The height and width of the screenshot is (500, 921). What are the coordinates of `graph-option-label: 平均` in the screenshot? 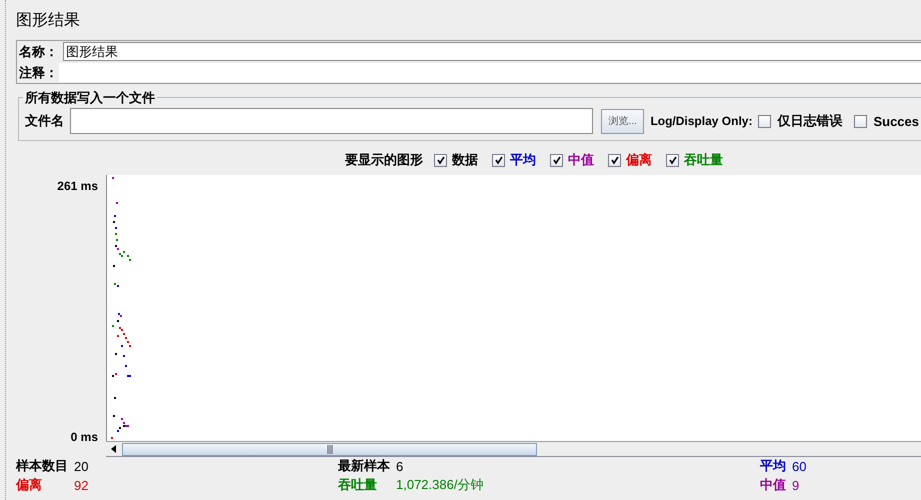 It's located at (523, 160).